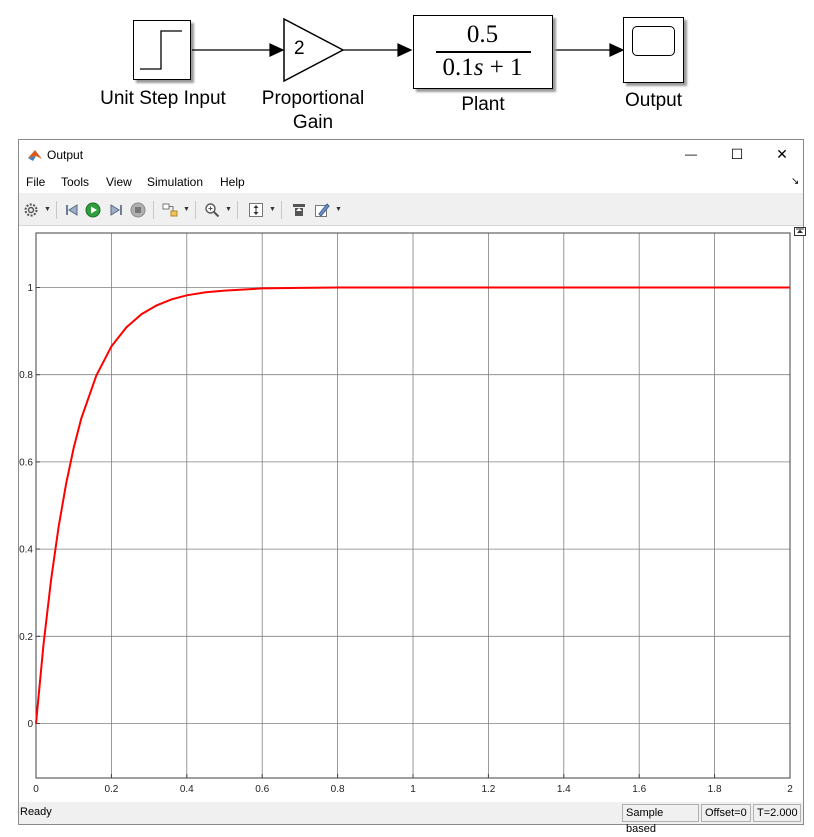  I want to click on y-tick-label: 0.2, so click(26, 637).